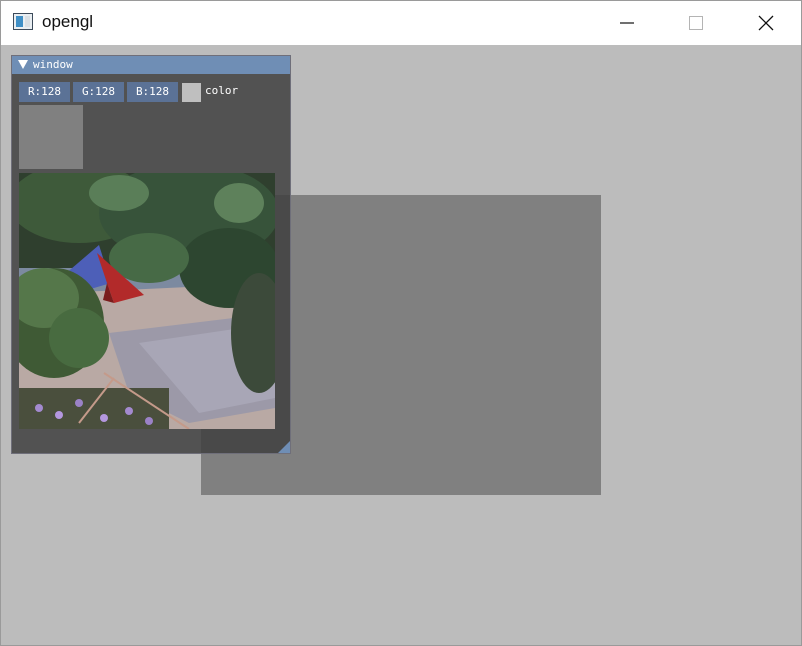  I want to click on color-edit-label: color, so click(222, 90).